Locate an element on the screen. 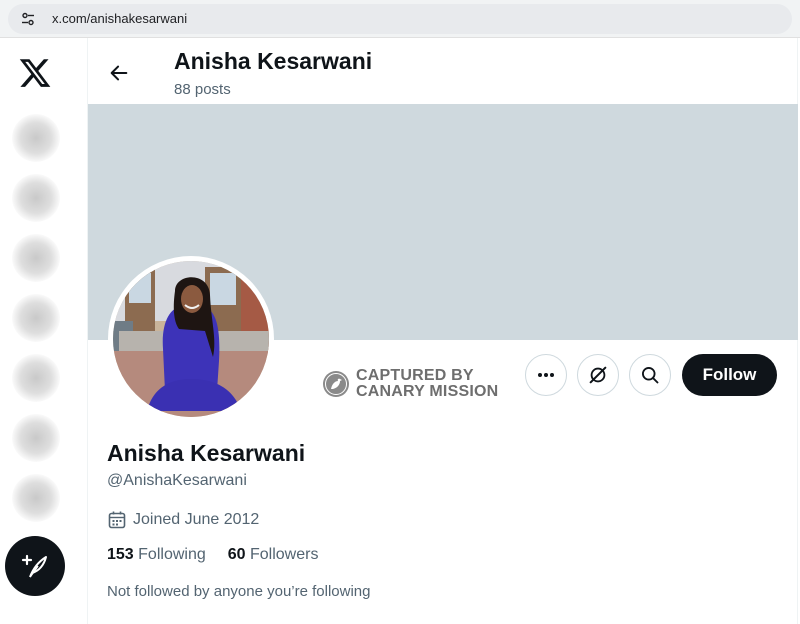 Image resolution: width=800 pixels, height=624 pixels. search-icon is located at coordinates (650, 375).